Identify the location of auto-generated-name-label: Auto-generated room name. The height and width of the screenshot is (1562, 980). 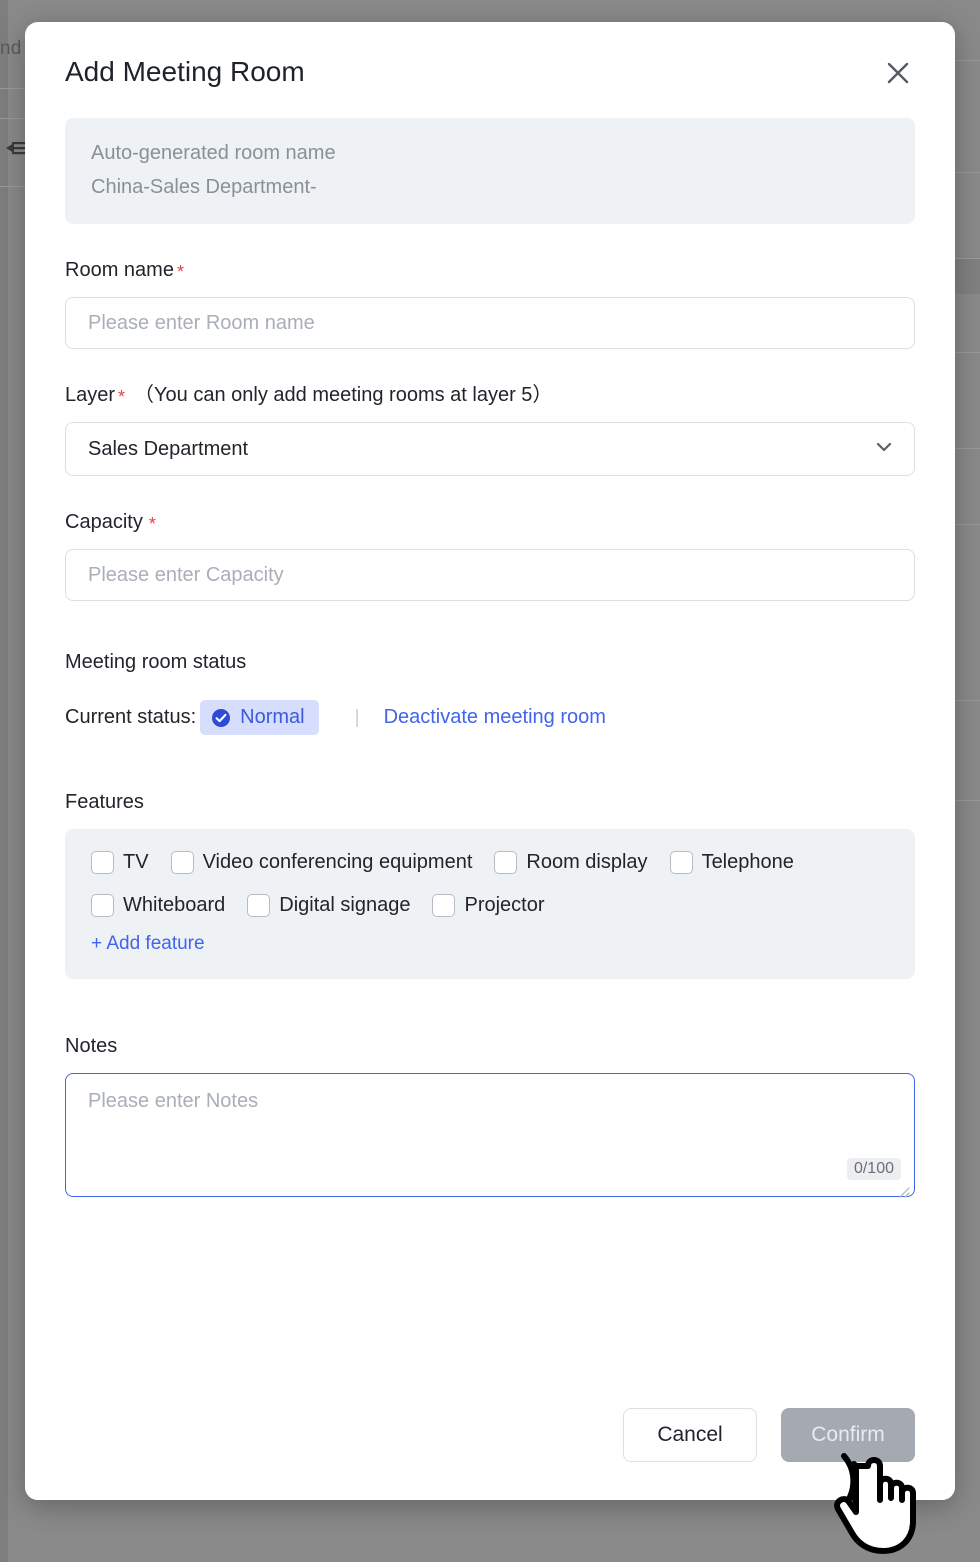
(213, 153).